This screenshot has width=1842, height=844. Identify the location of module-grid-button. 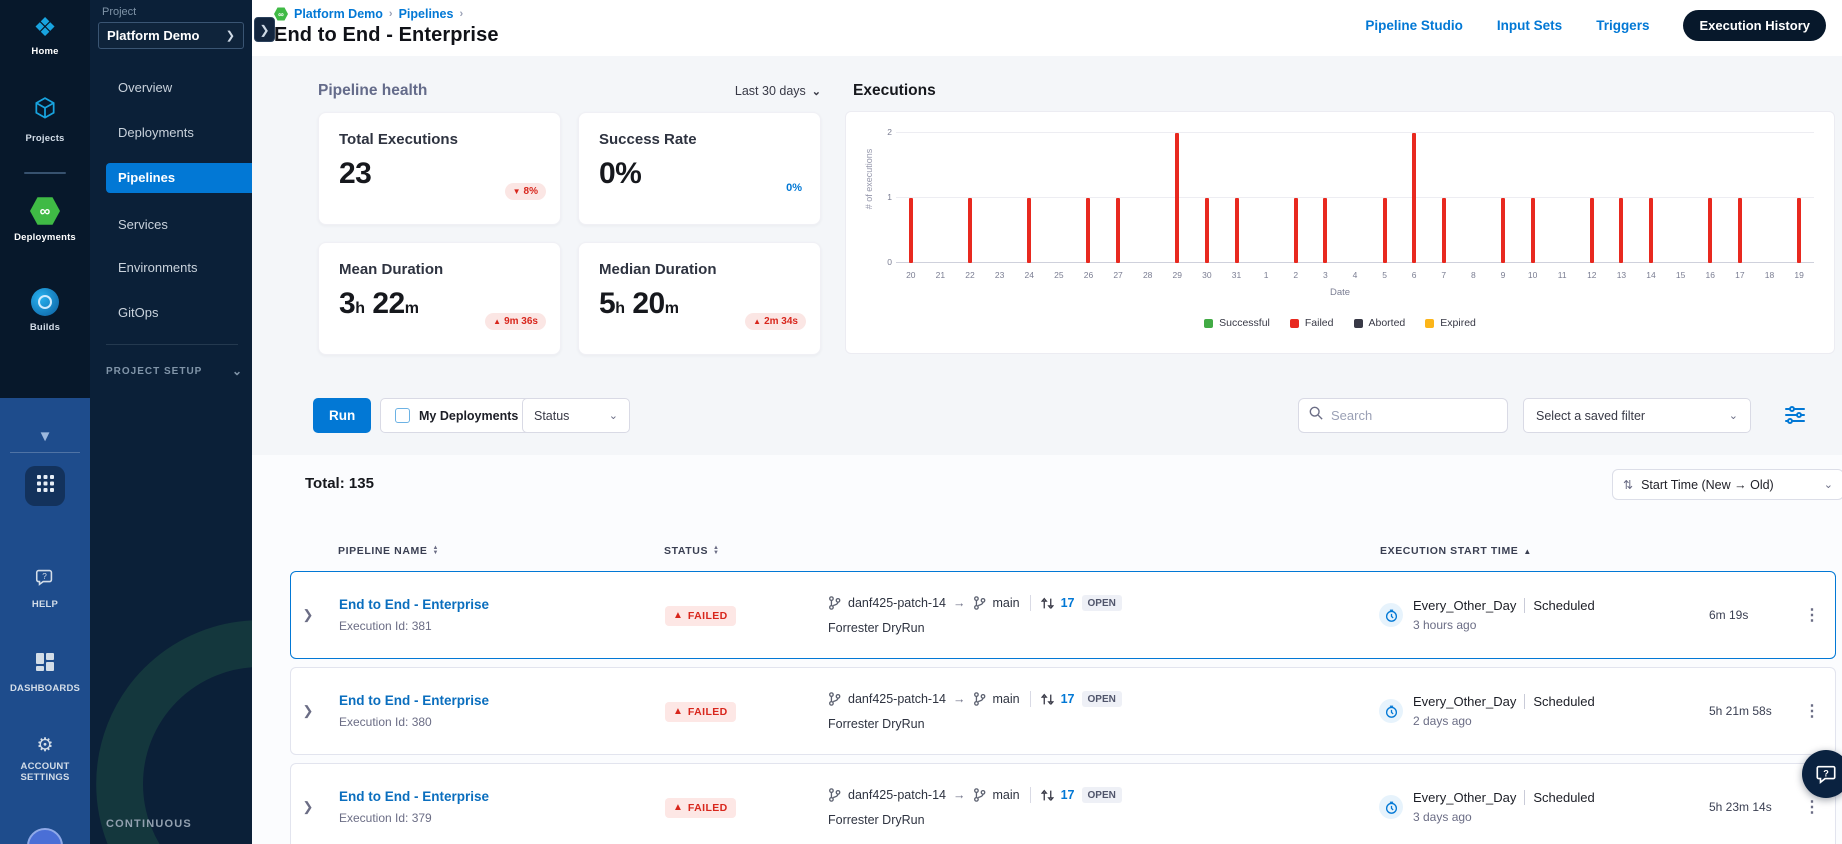
(45, 486).